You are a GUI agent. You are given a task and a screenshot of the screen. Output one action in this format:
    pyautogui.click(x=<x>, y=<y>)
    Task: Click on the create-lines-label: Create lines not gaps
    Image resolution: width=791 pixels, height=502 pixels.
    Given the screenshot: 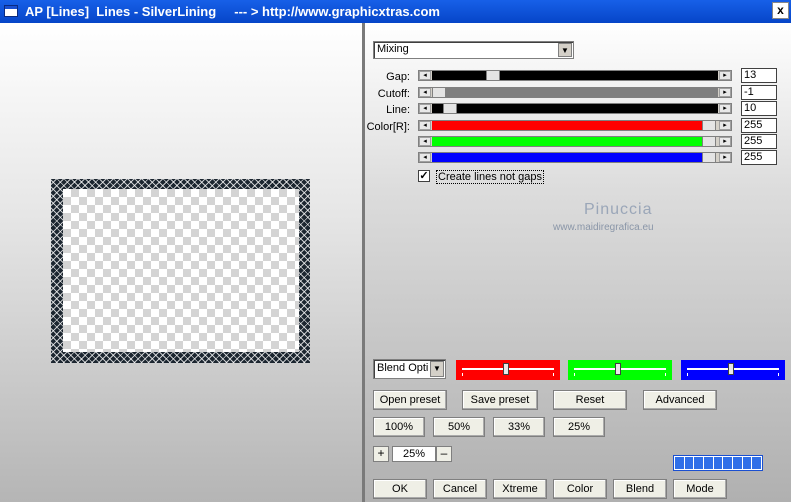 What is the action you would take?
    pyautogui.click(x=490, y=177)
    